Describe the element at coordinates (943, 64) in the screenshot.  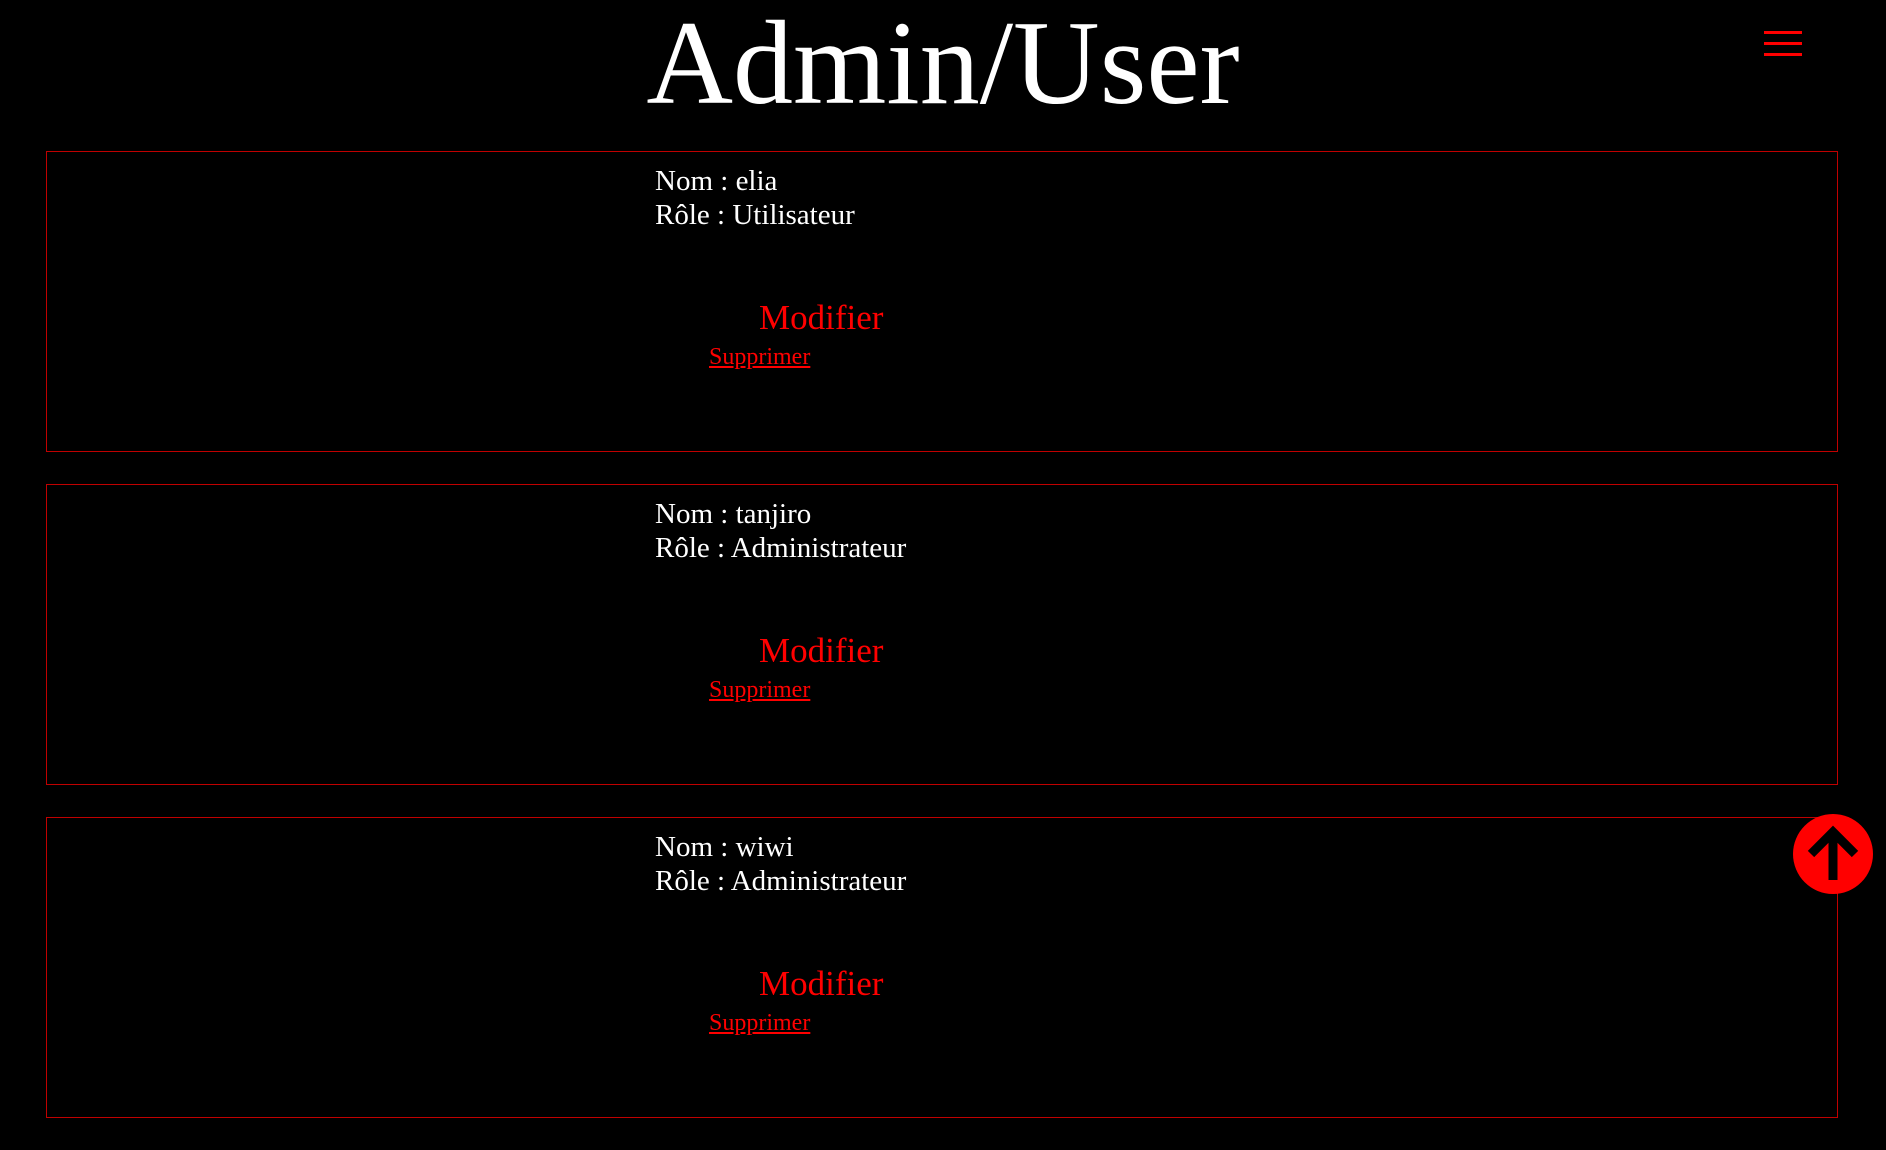
I see `page-title: Admin/User` at that location.